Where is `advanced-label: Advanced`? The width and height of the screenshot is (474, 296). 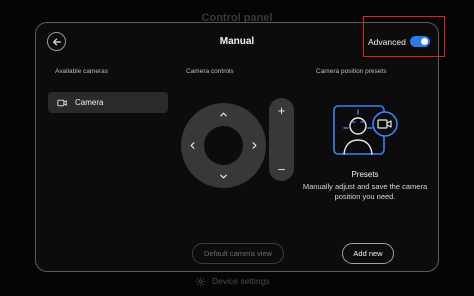
advanced-label: Advanced is located at coordinates (387, 42).